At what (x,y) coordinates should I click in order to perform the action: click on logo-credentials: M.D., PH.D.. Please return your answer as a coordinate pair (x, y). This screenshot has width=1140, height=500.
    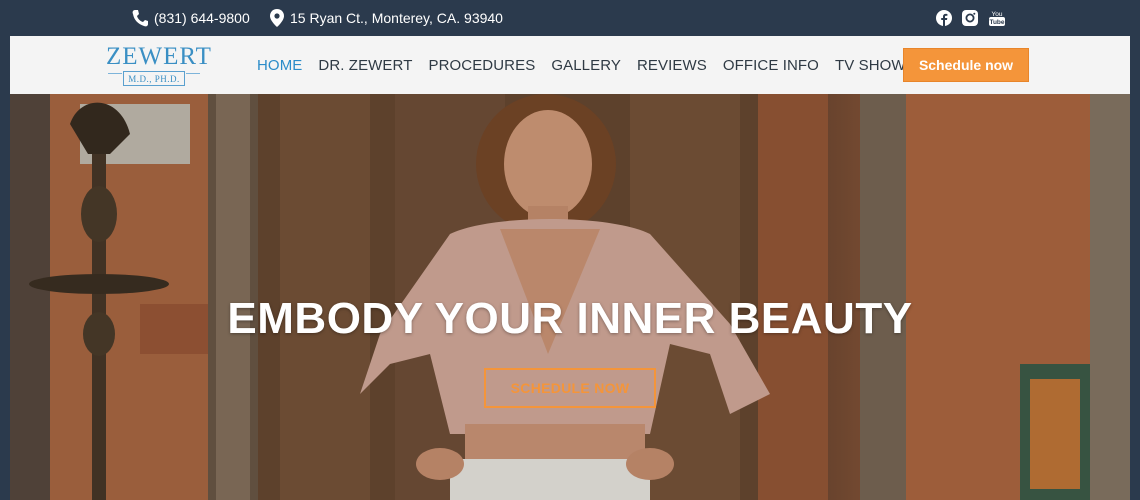
    Looking at the image, I should click on (154, 79).